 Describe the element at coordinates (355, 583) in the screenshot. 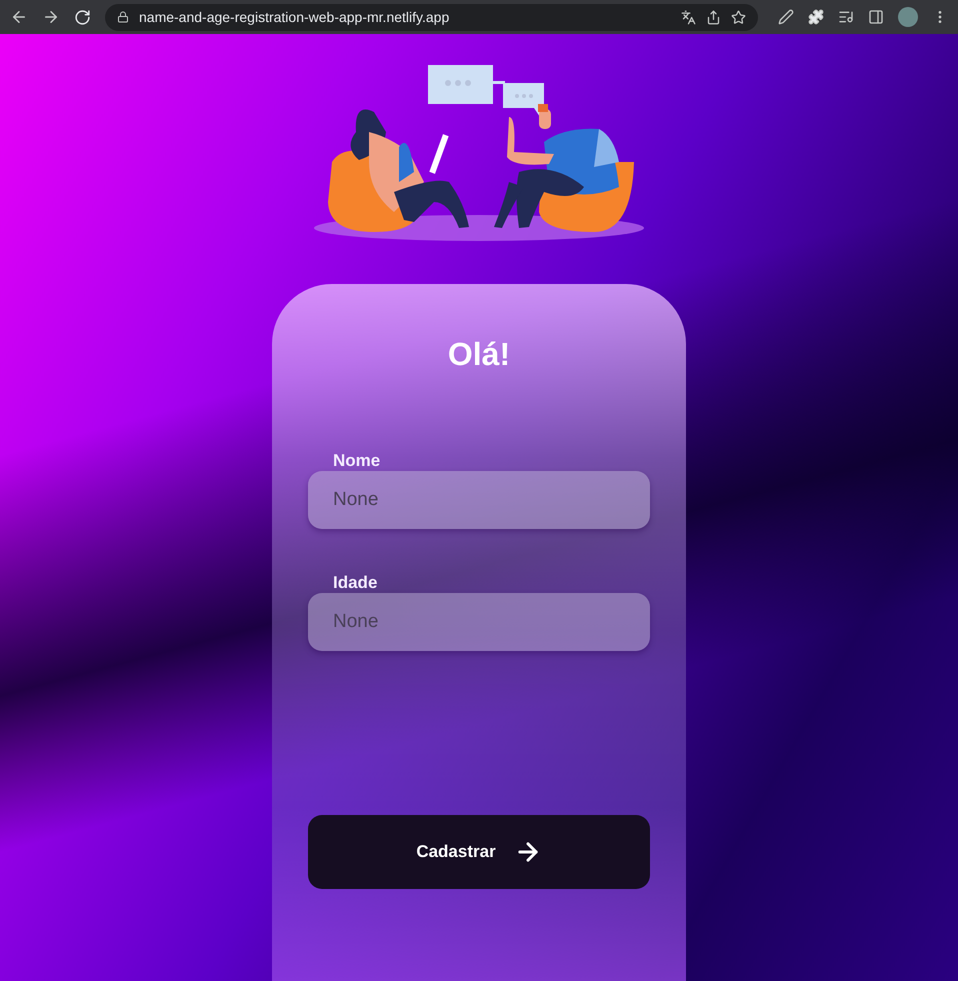

I see `field-label: Idade` at that location.